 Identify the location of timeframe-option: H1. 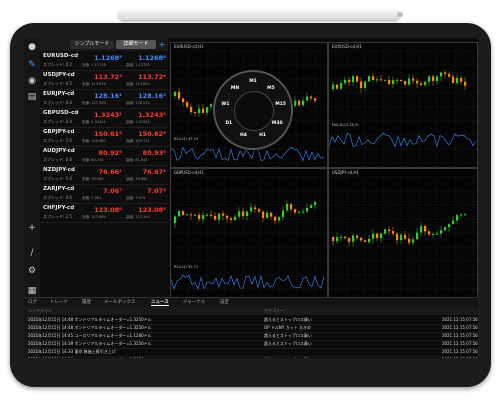
(263, 135).